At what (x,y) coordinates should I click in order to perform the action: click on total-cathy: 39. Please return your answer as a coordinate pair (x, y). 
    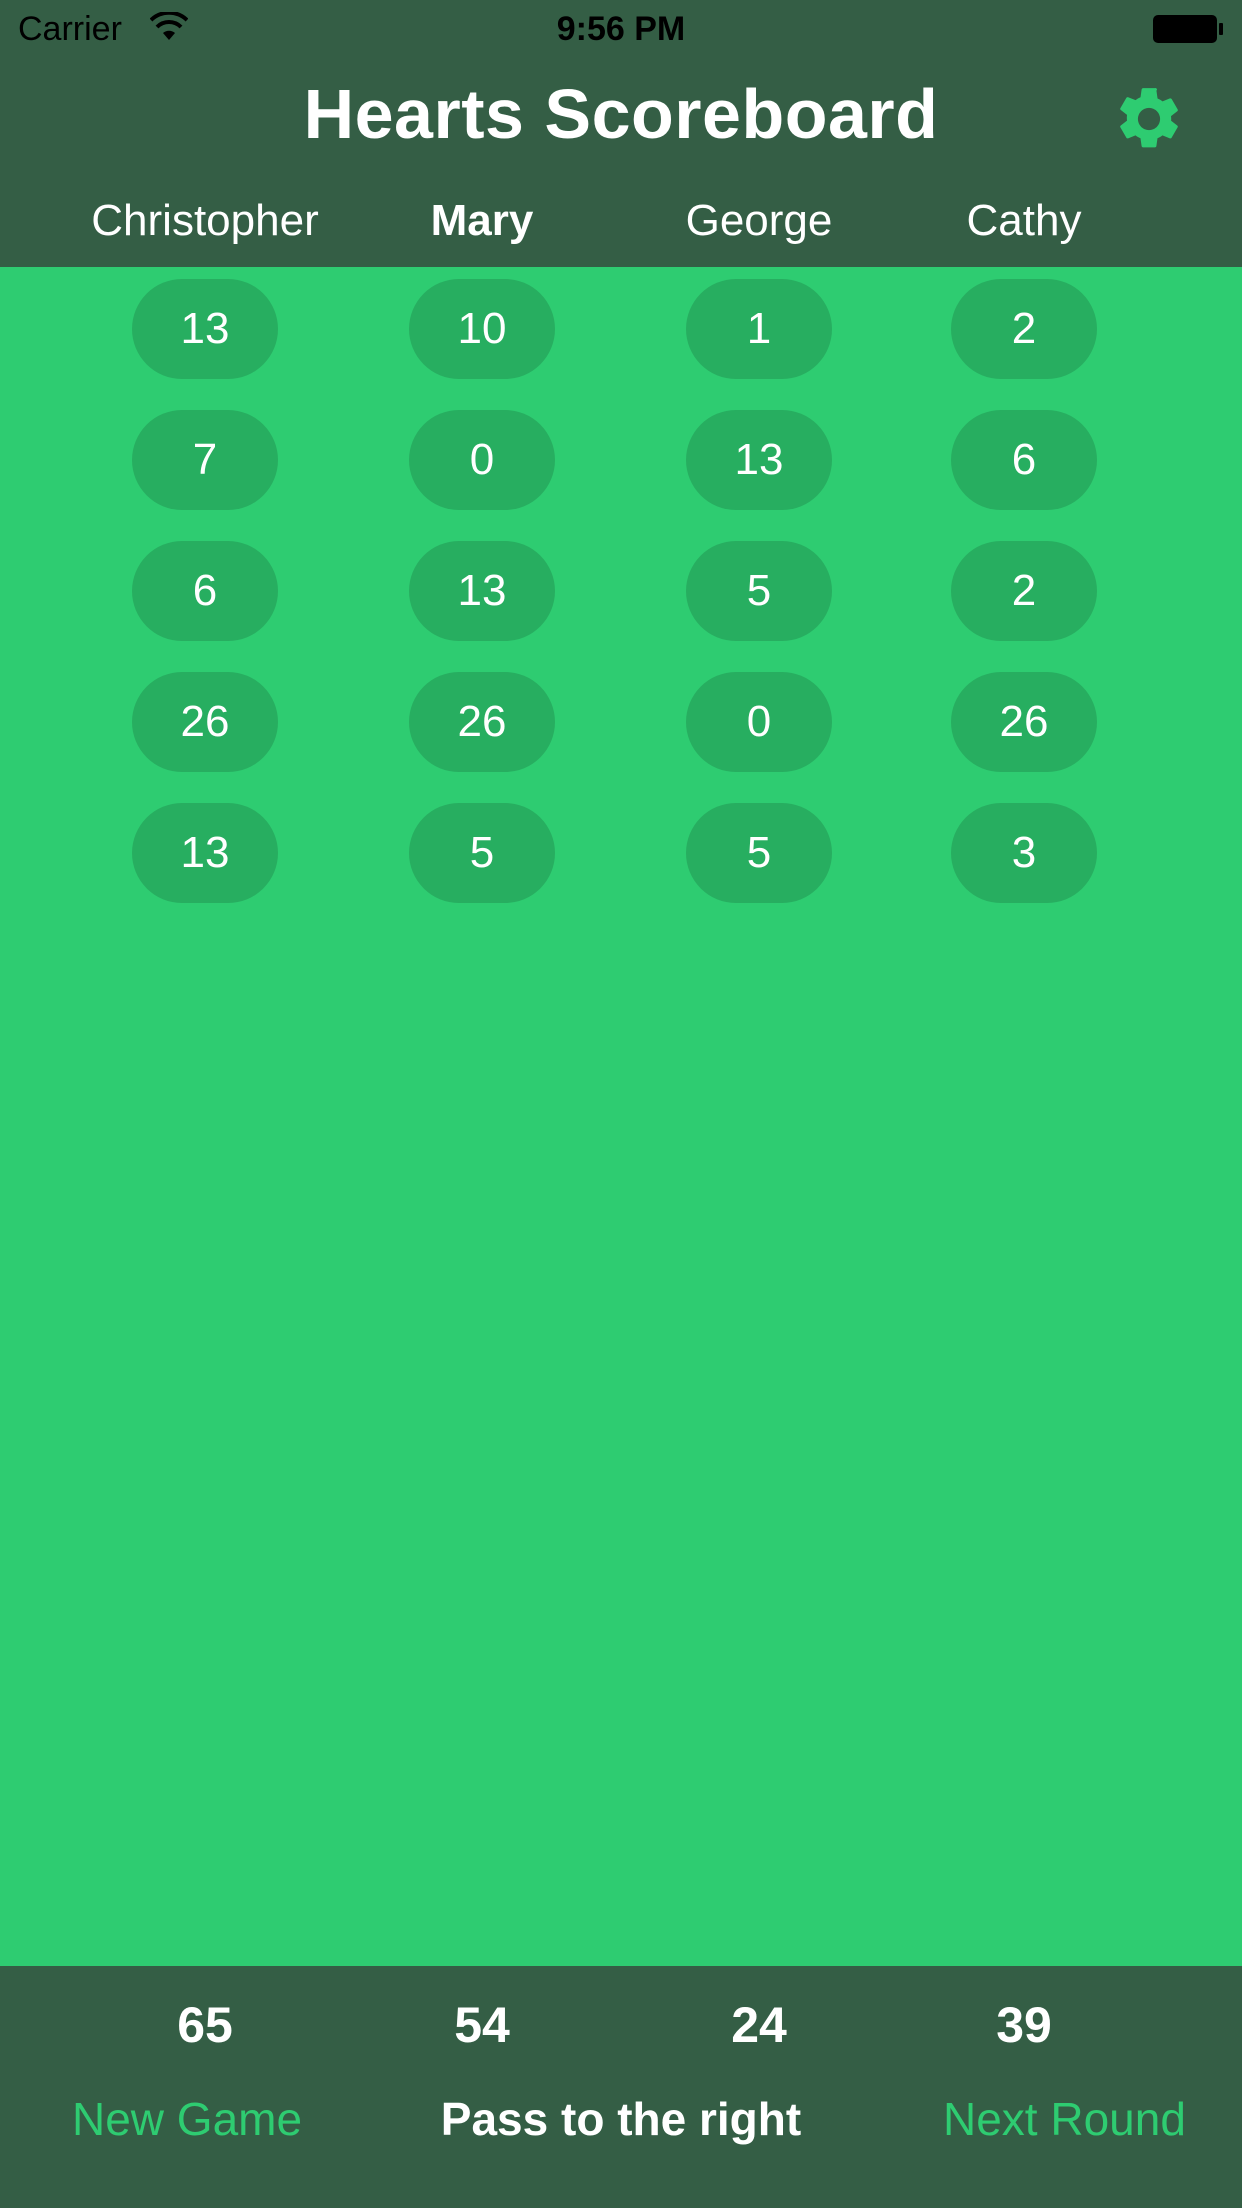
    Looking at the image, I should click on (1024, 2025).